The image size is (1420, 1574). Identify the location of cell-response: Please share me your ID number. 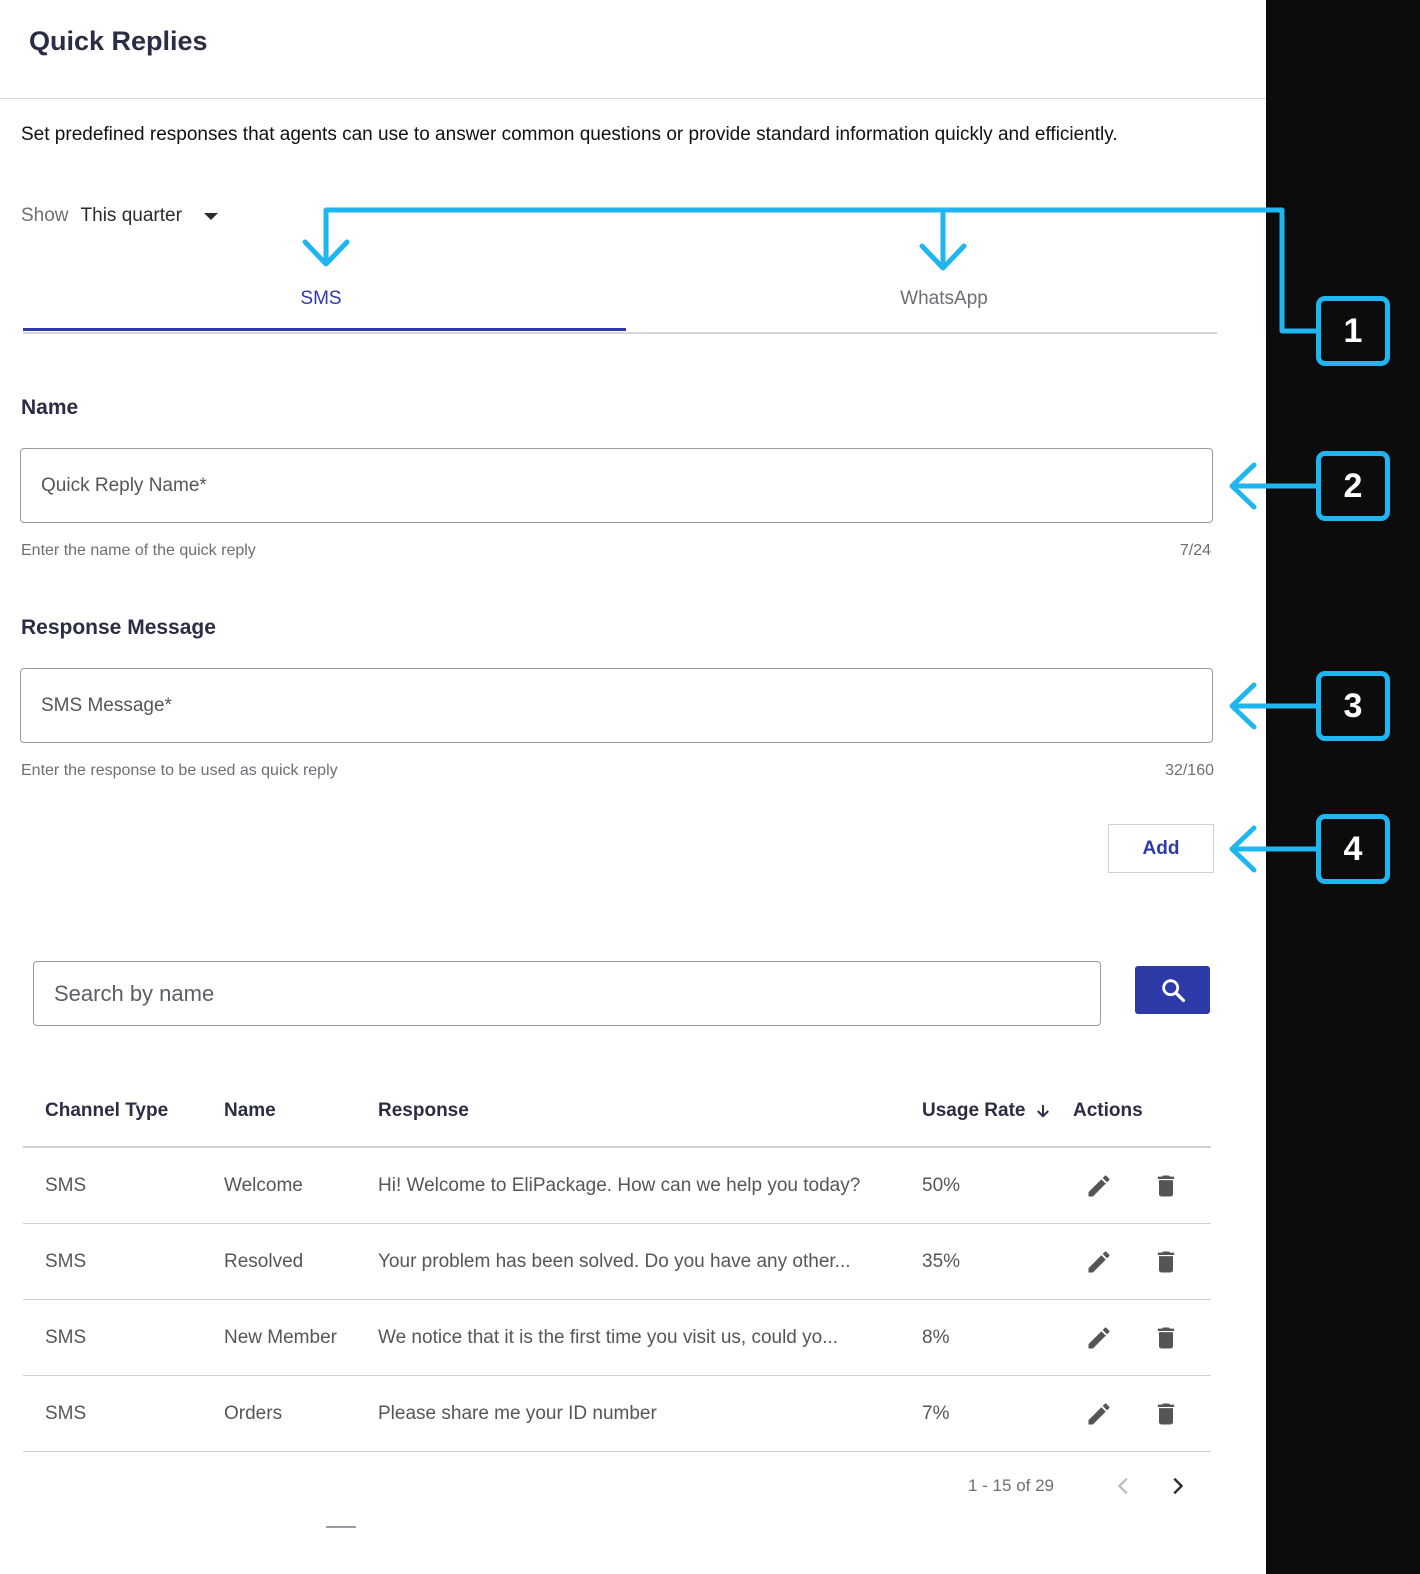
(517, 1413).